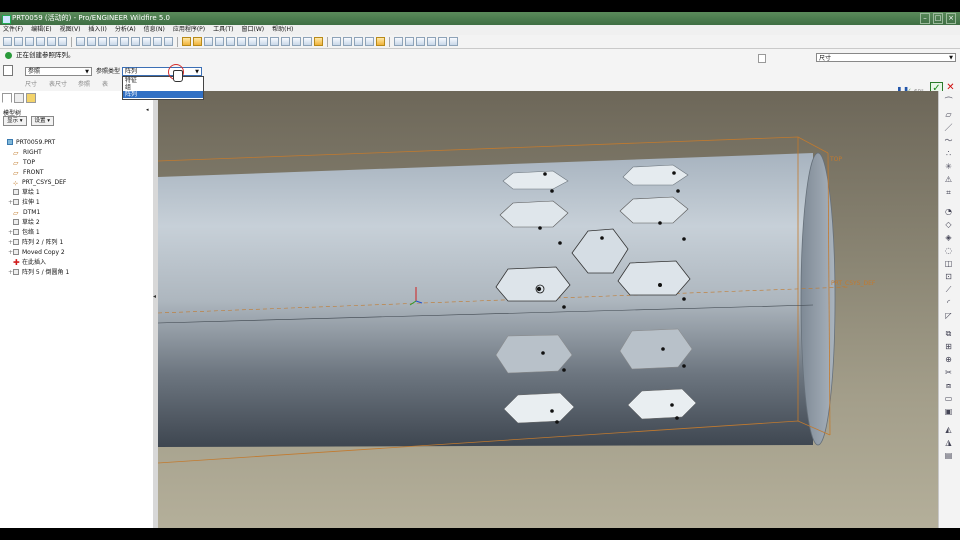  Describe the element at coordinates (948, 277) in the screenshot. I see `rib-tool-icon: ⊡` at that location.